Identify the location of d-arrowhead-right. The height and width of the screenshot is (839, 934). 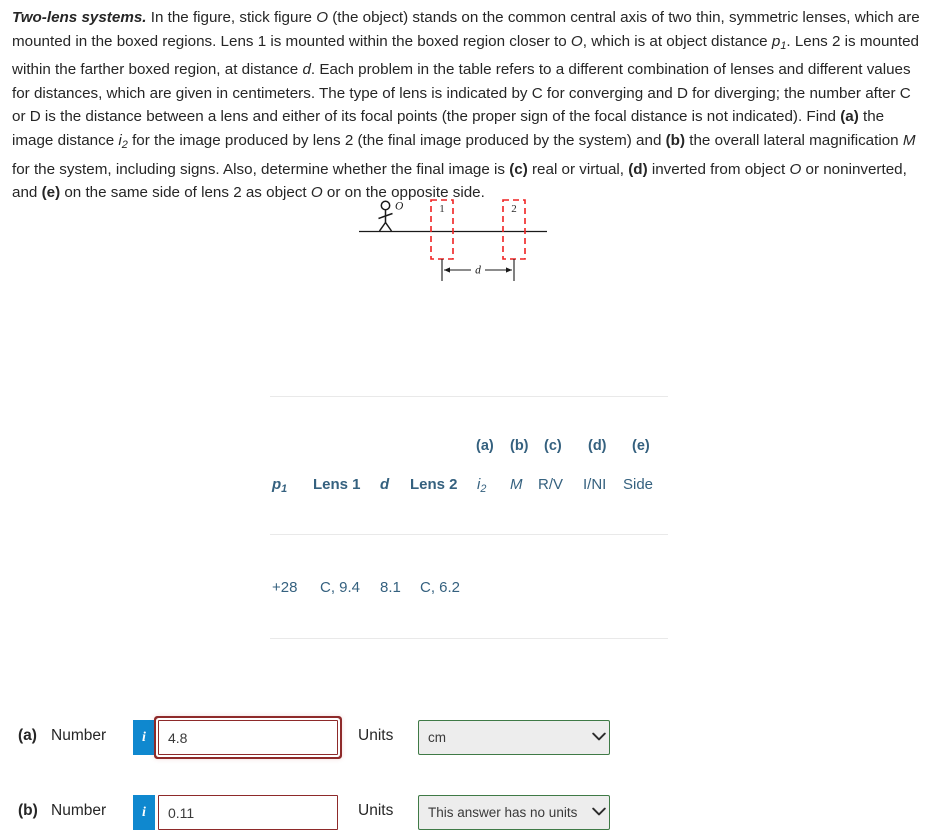
(509, 270).